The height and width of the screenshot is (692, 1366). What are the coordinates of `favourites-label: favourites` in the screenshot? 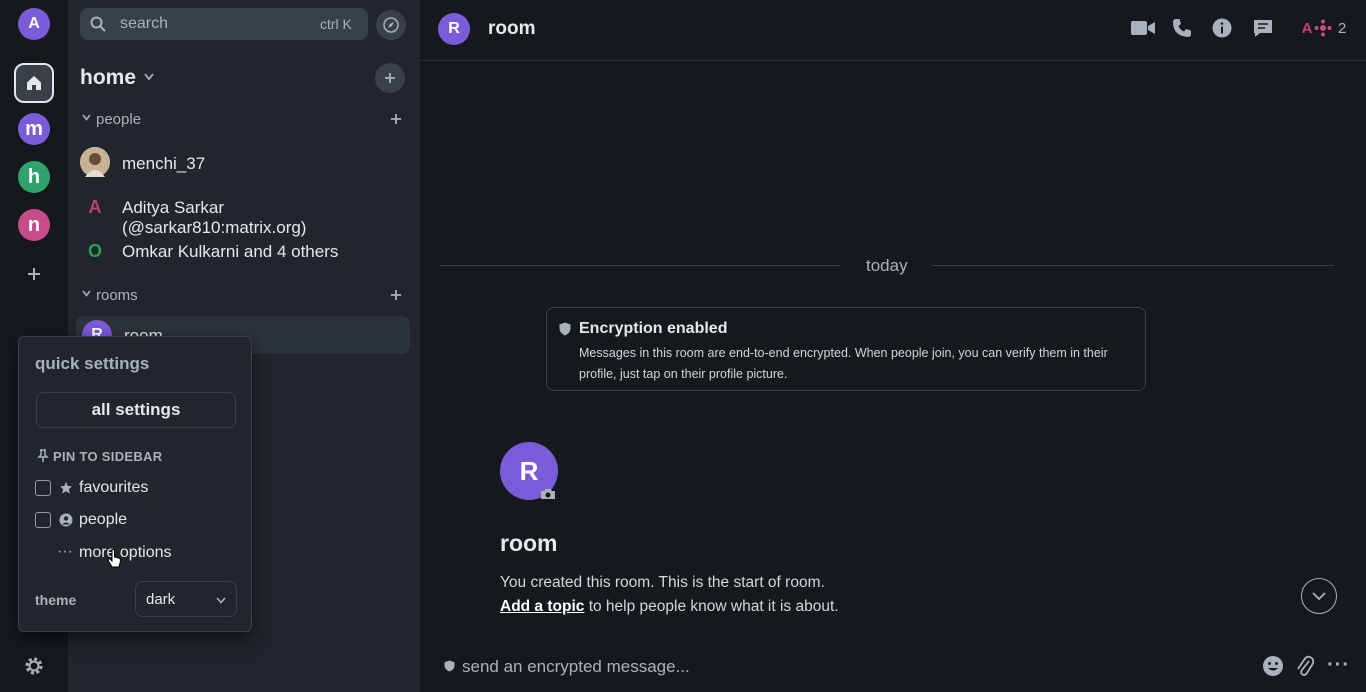 It's located at (114, 487).